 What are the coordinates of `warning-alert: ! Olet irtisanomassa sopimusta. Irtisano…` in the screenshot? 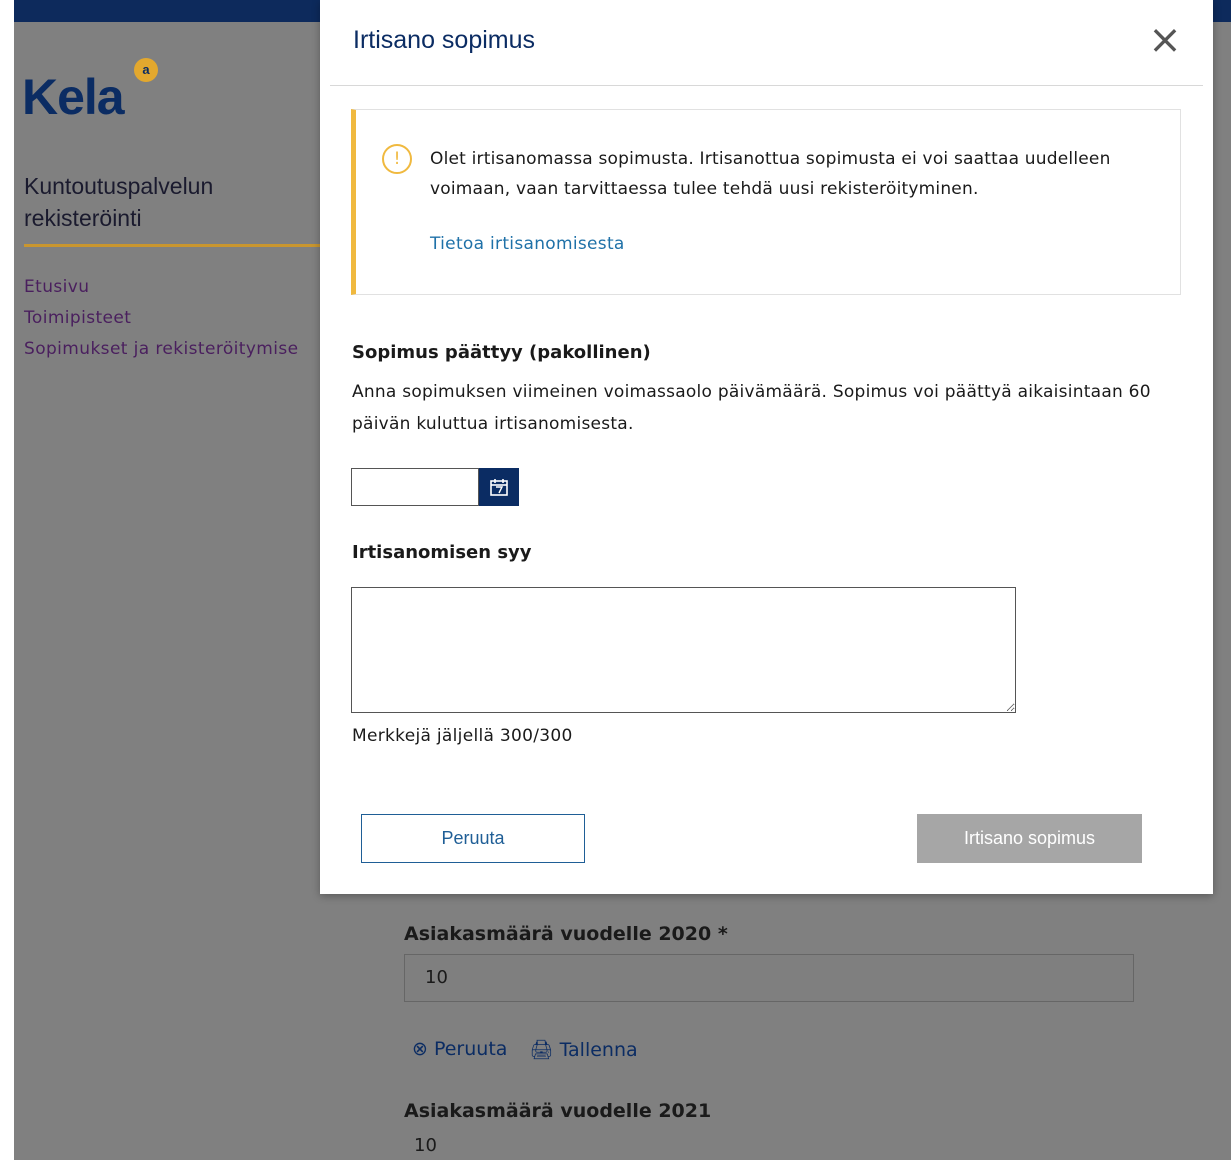 It's located at (766, 202).